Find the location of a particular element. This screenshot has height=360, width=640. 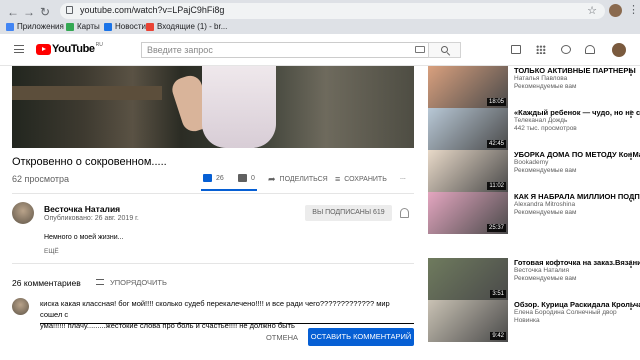

address-bar: youtube.com/watch?v=LPajC9hFi8g ☆ is located at coordinates (332, 11).